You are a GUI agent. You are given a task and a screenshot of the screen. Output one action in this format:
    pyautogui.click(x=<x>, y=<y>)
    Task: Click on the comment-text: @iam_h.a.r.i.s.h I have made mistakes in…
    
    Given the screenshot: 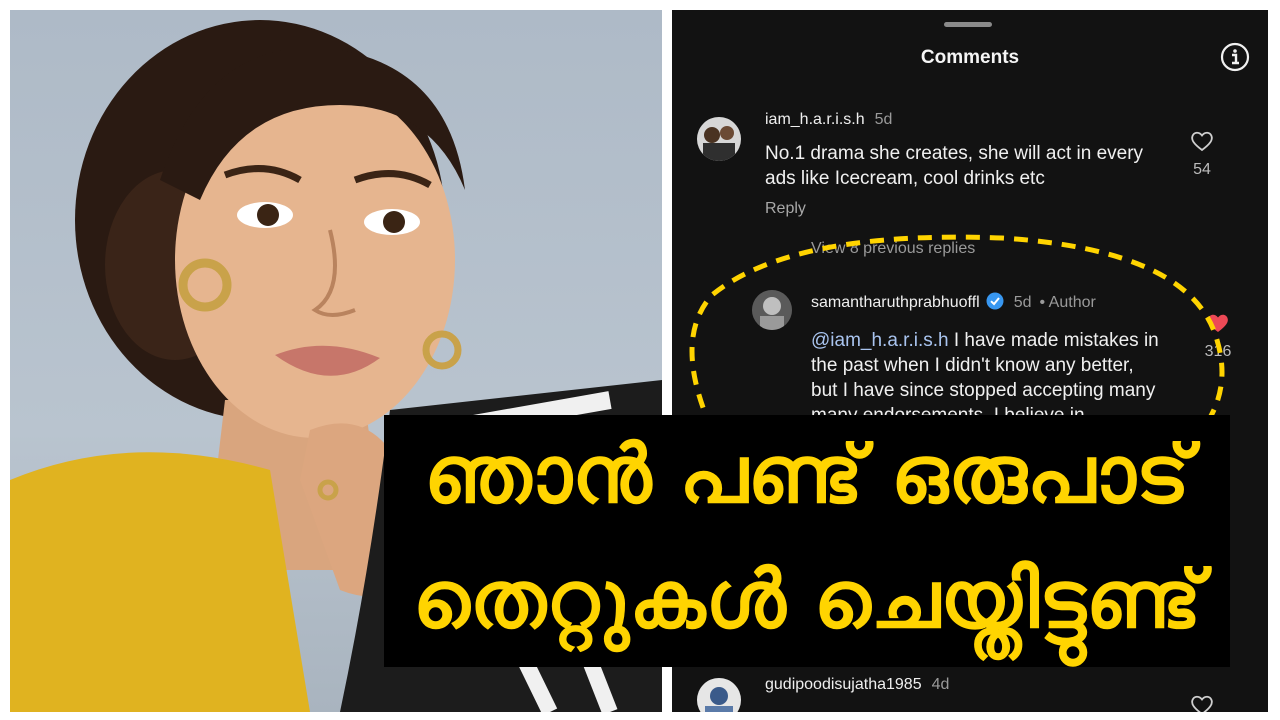 What is the action you would take?
    pyautogui.click(x=985, y=378)
    